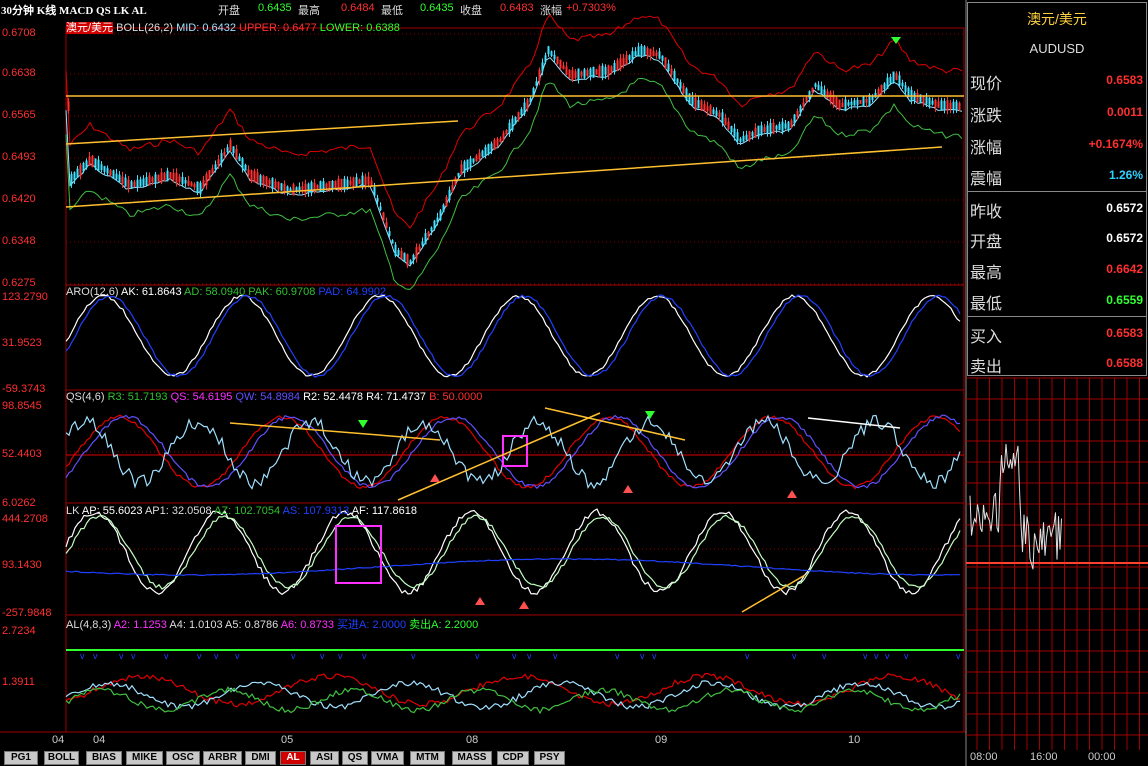  I want to click on main-symbol-name: 澳元/美元, so click(90, 28).